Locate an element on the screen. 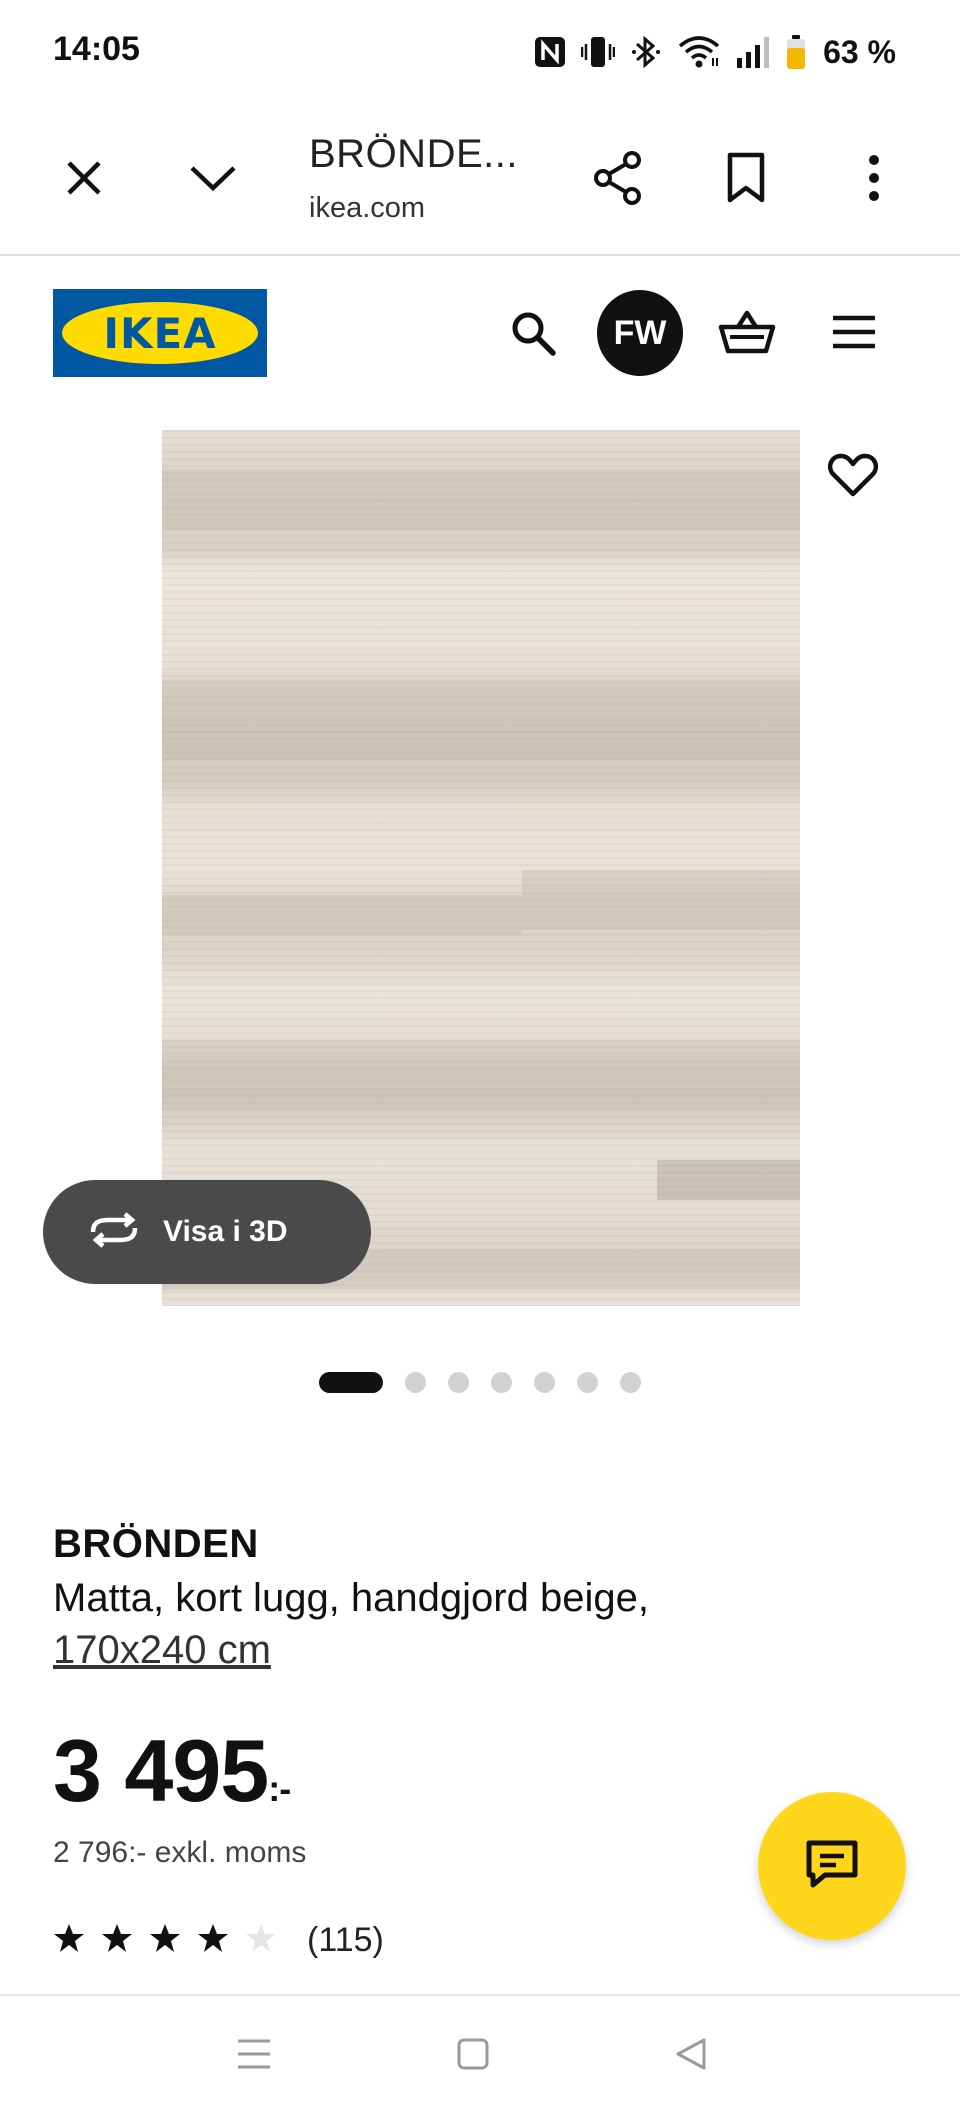 This screenshot has height=2112, width=960. share-icon is located at coordinates (618, 180).